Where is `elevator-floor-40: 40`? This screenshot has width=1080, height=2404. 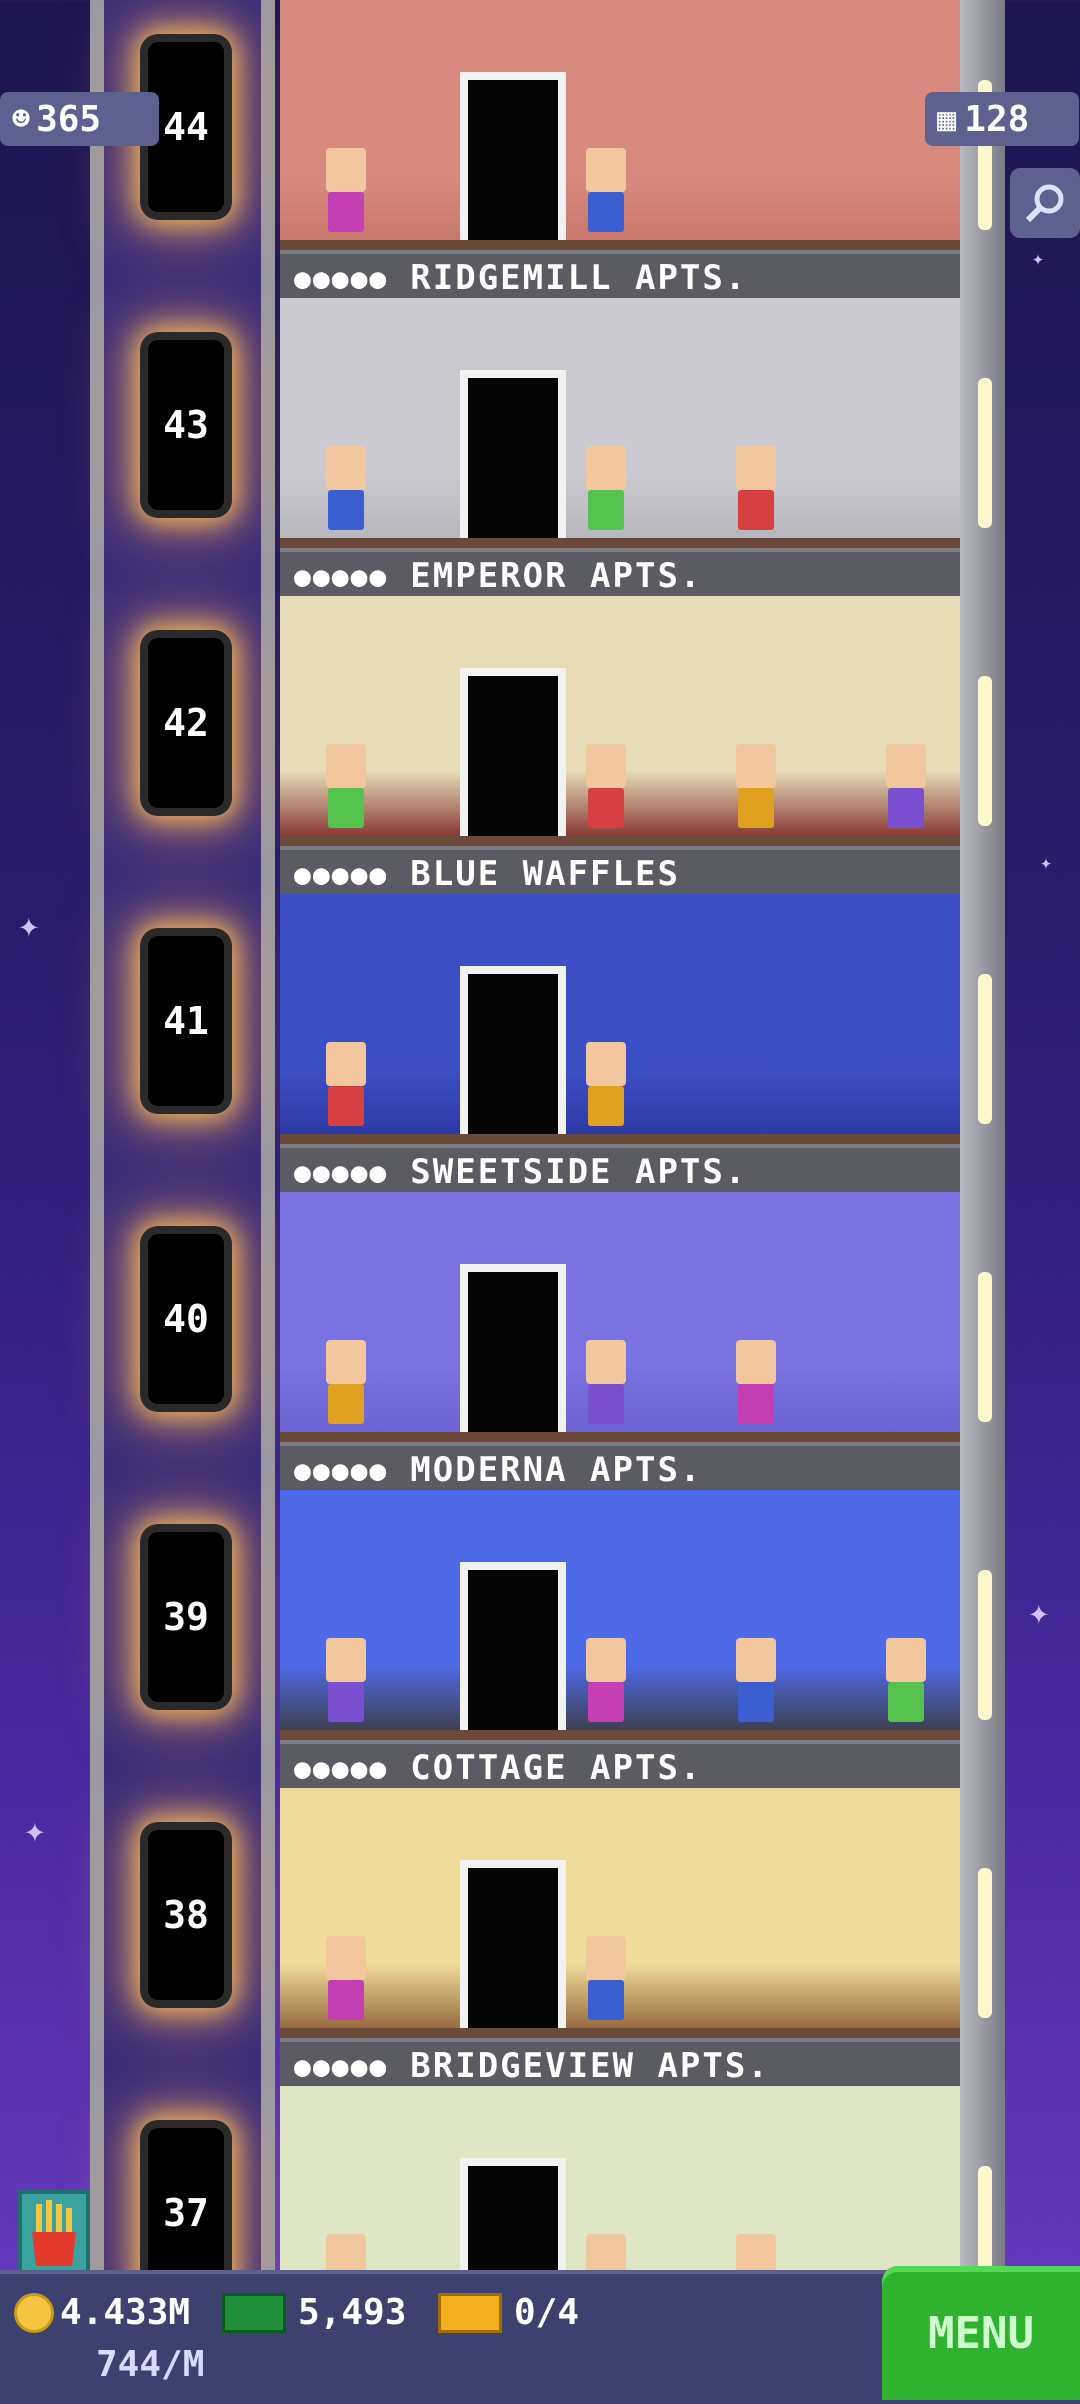
elevator-floor-40: 40 is located at coordinates (186, 1319).